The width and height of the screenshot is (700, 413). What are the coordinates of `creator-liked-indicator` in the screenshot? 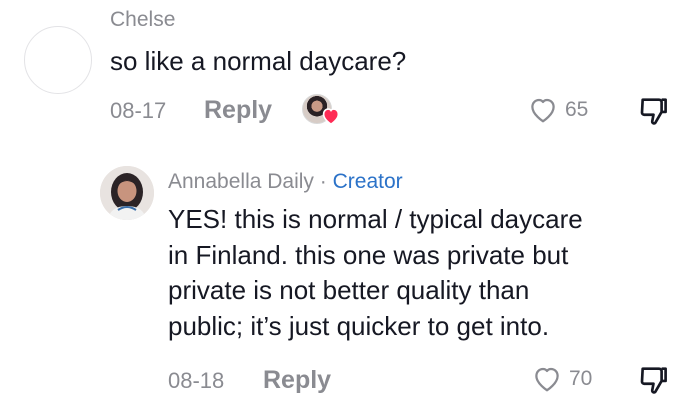 It's located at (322, 111).